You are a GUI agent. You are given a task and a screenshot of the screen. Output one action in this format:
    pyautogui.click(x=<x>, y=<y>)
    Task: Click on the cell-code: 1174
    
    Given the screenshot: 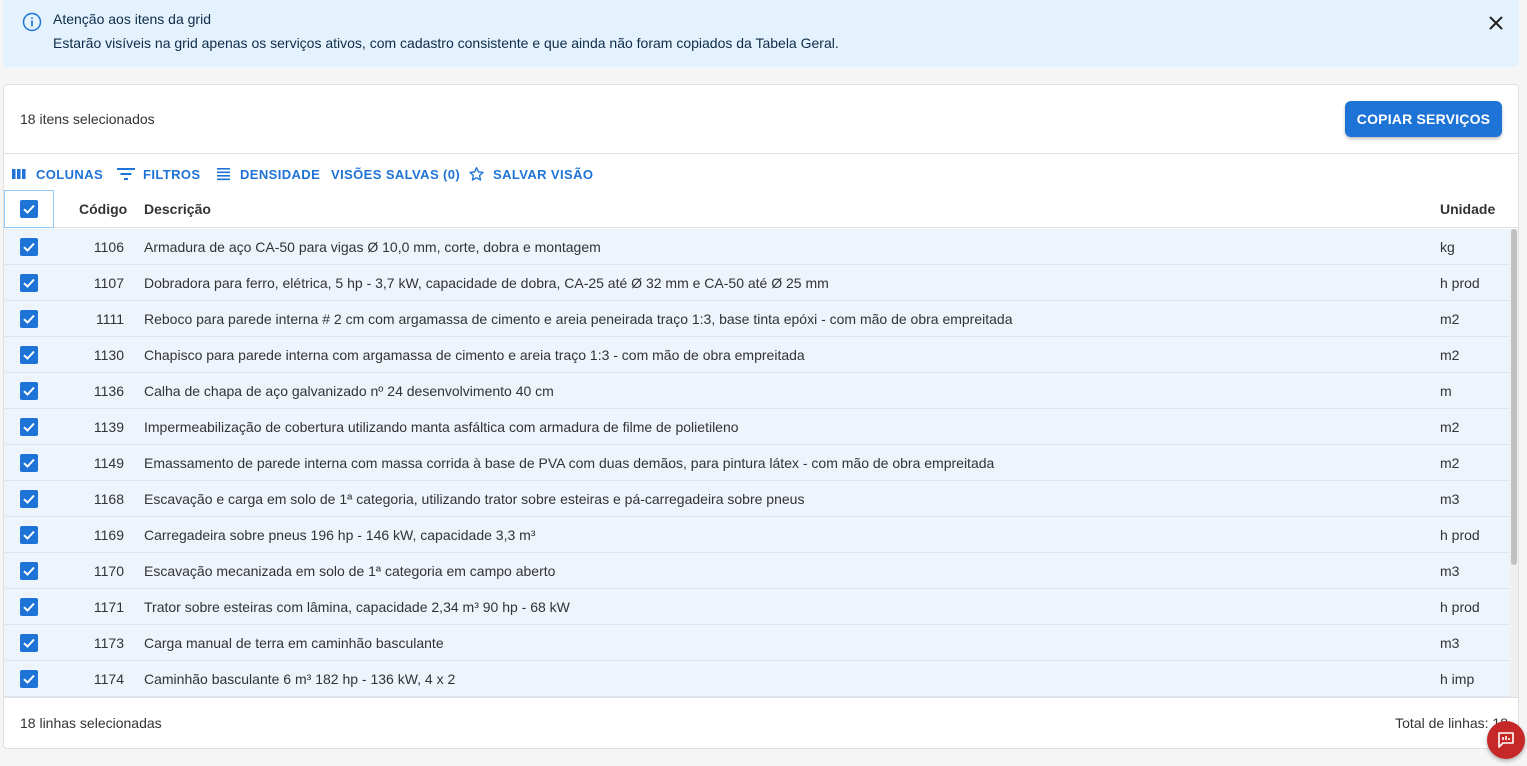 What is the action you would take?
    pyautogui.click(x=108, y=679)
    